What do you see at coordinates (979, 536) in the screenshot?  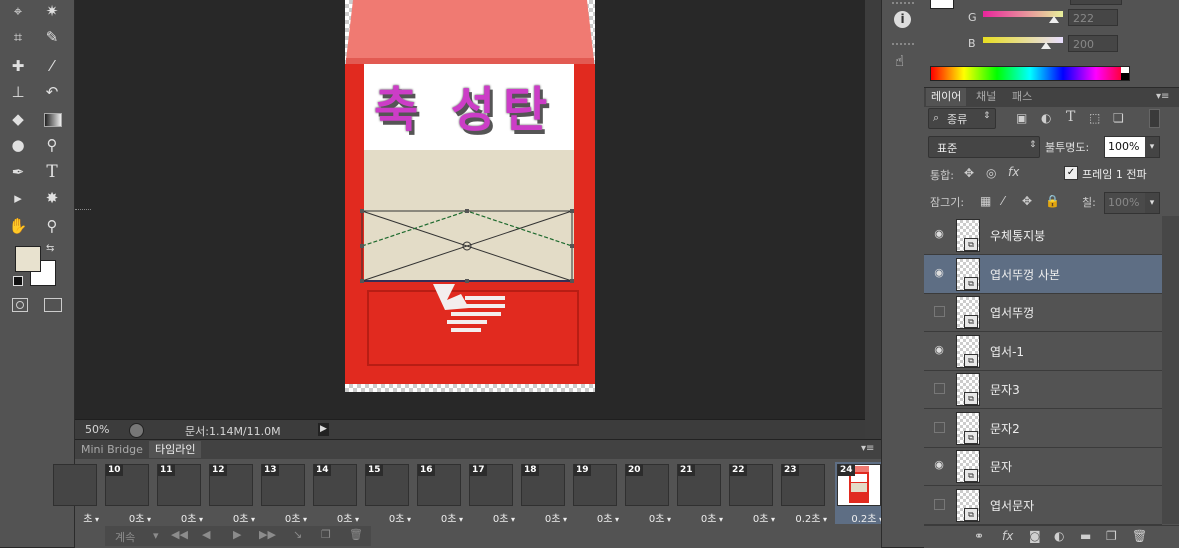 I see `link-layers-icon: ⚭` at bounding box center [979, 536].